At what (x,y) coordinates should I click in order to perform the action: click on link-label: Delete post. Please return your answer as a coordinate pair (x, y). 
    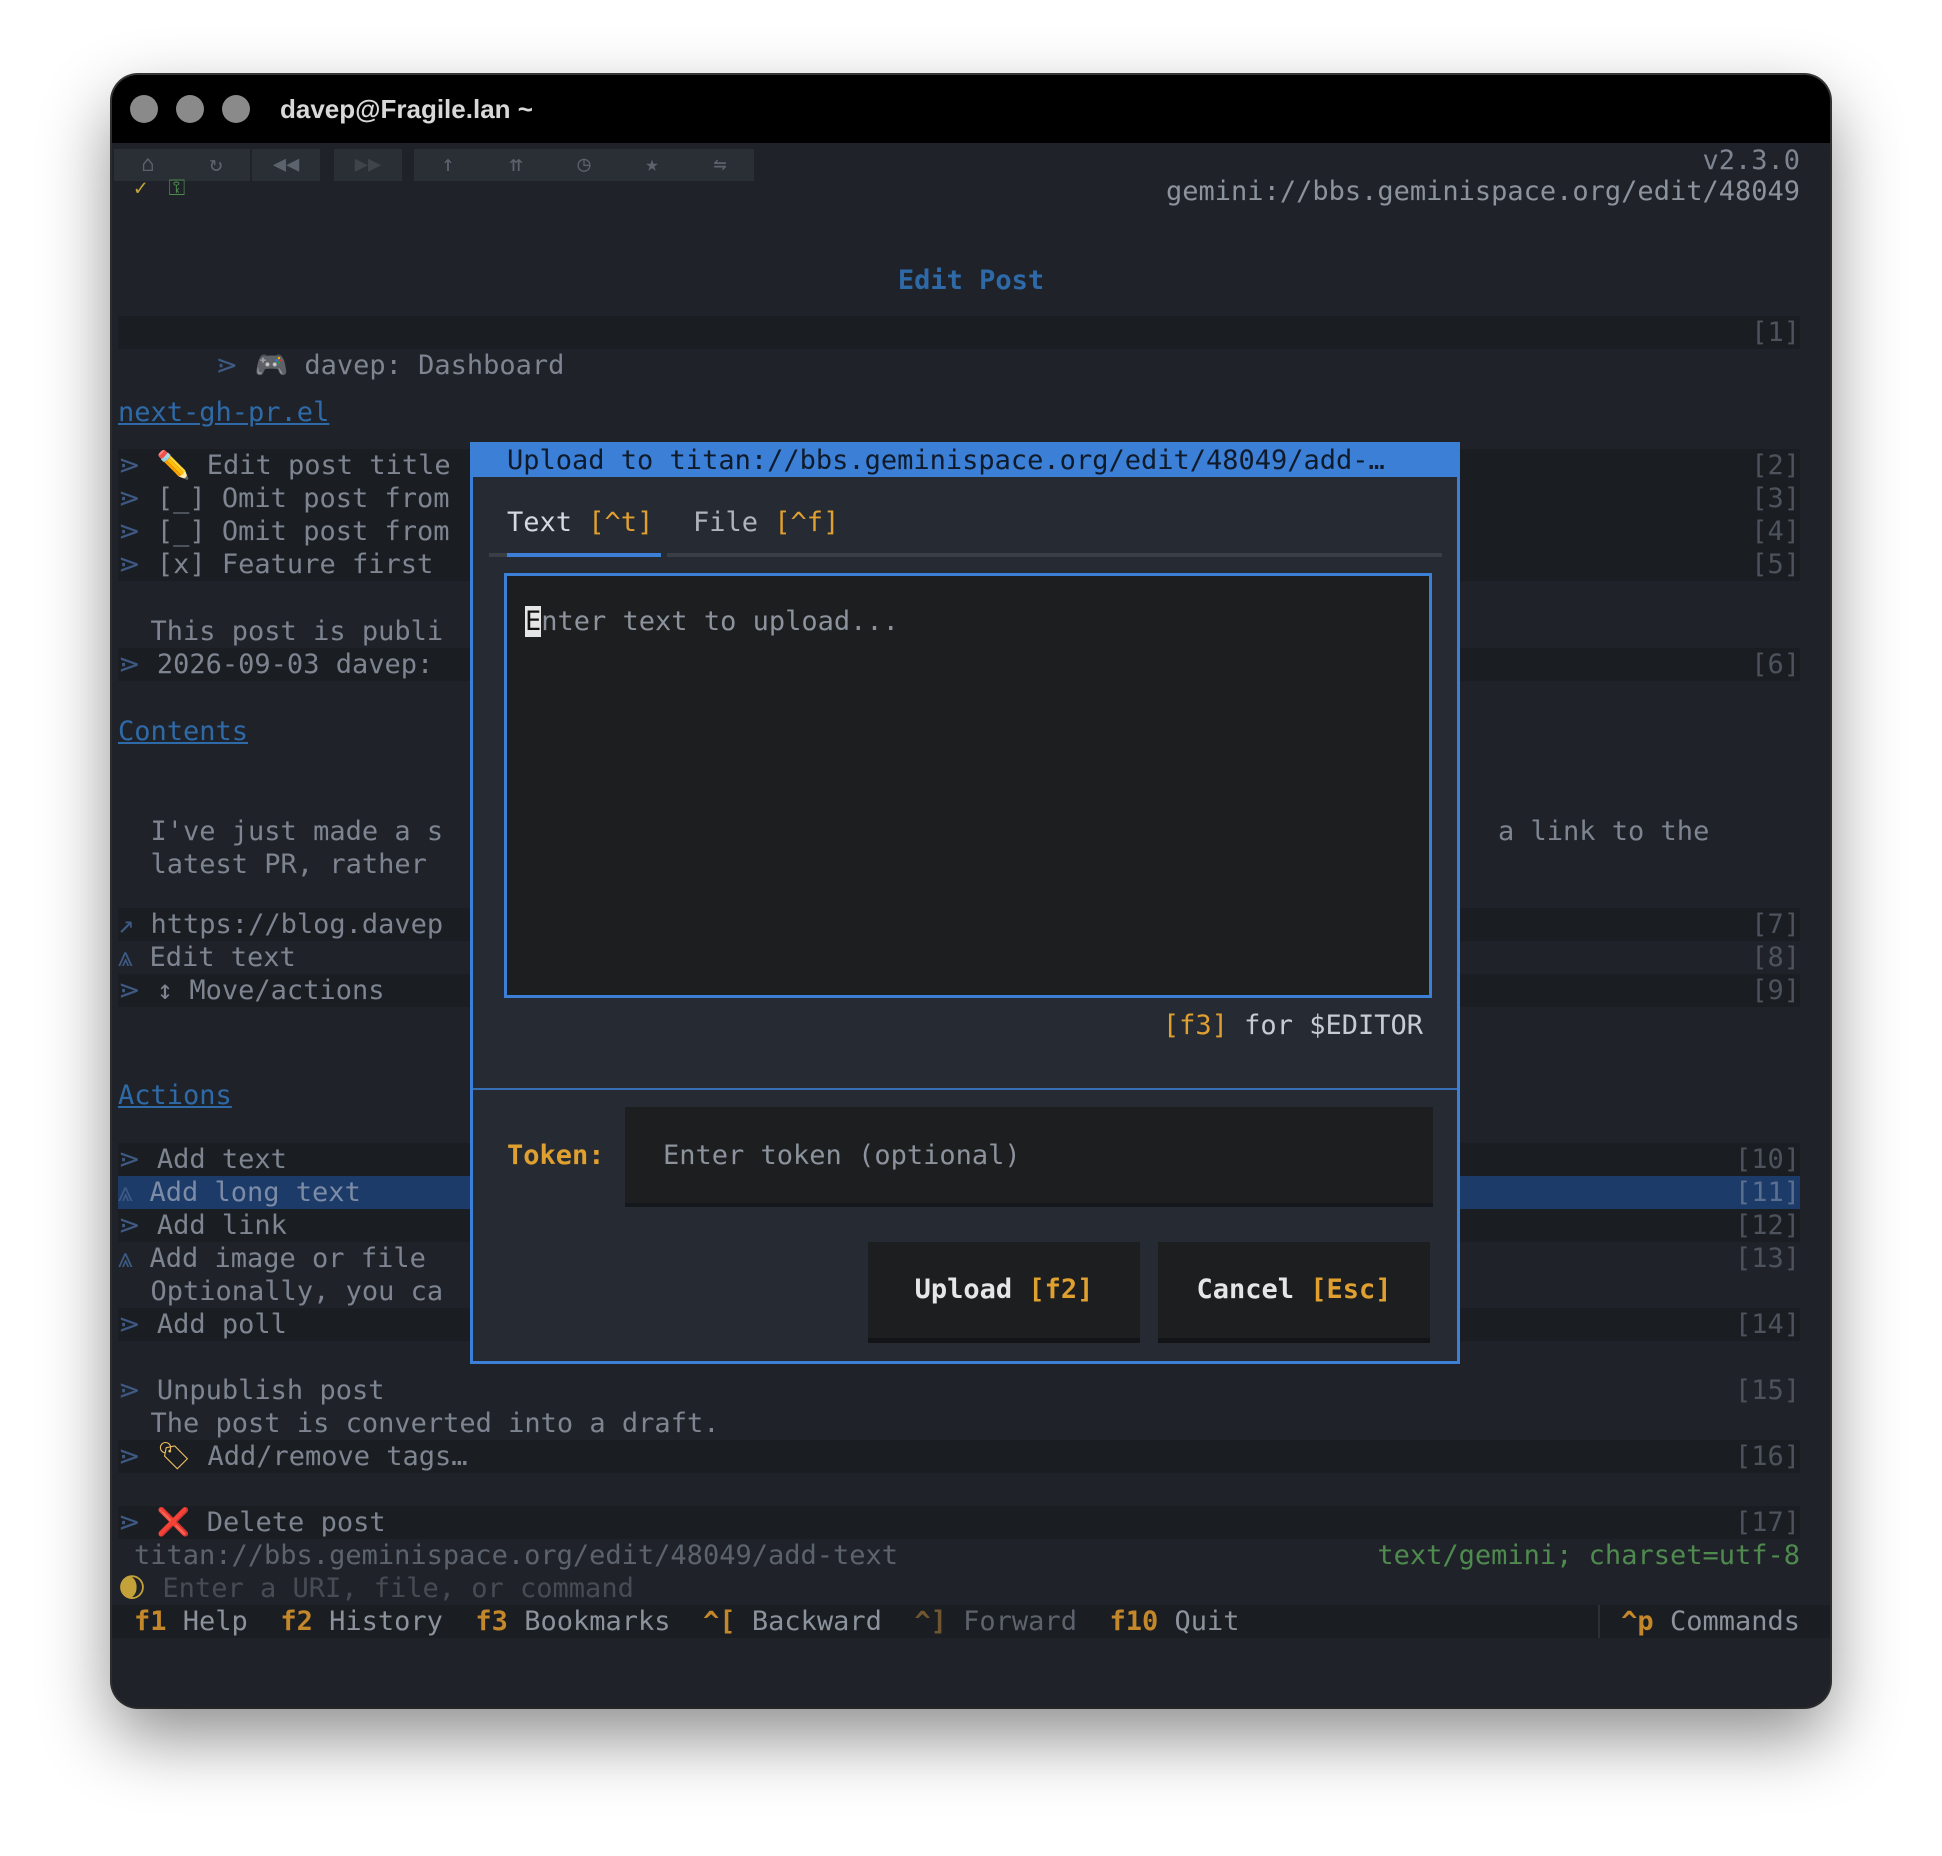
    Looking at the image, I should click on (296, 1522).